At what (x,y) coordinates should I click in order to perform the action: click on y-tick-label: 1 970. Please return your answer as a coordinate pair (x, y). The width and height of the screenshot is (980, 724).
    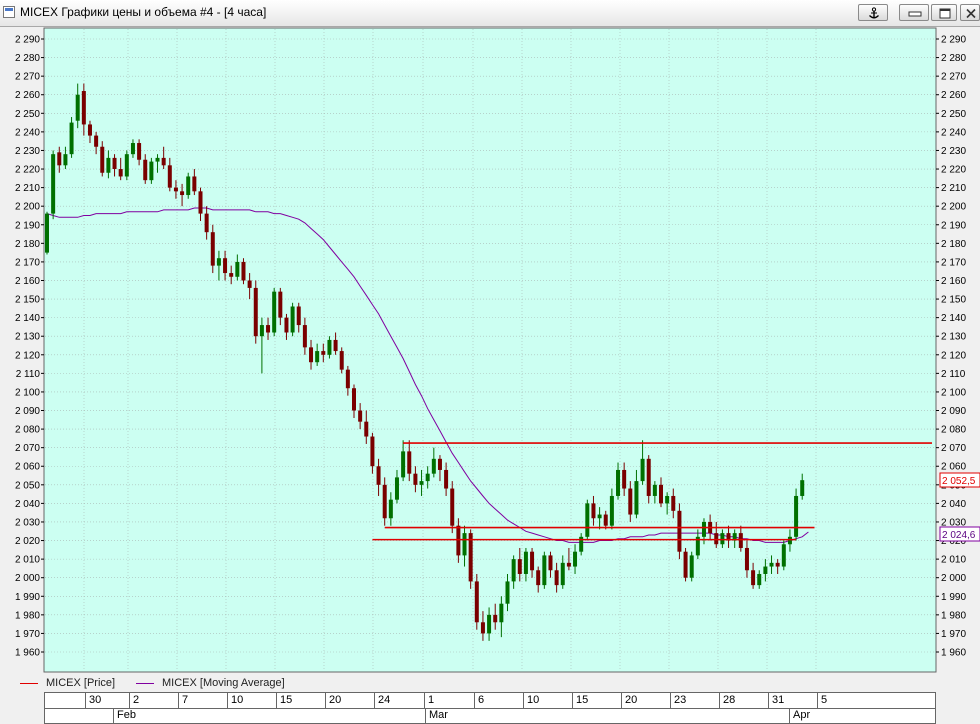
    Looking at the image, I should click on (27, 634).